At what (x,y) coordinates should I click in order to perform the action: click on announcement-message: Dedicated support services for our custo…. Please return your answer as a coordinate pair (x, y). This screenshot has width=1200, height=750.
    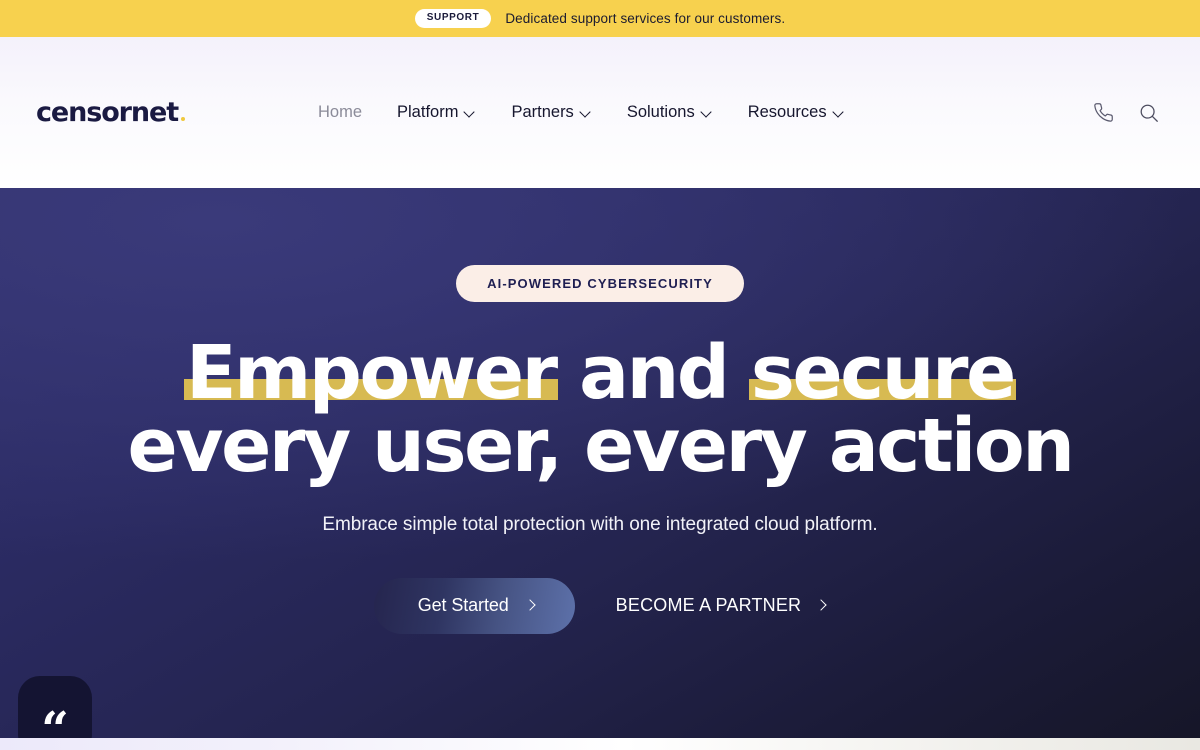
    Looking at the image, I should click on (645, 18).